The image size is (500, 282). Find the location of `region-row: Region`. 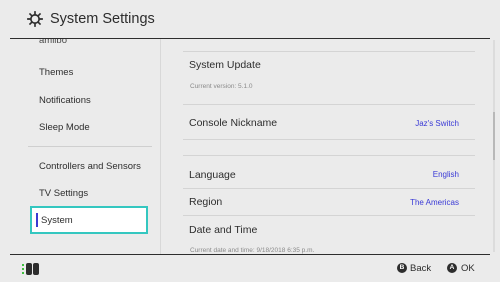

region-row: Region is located at coordinates (205, 202).